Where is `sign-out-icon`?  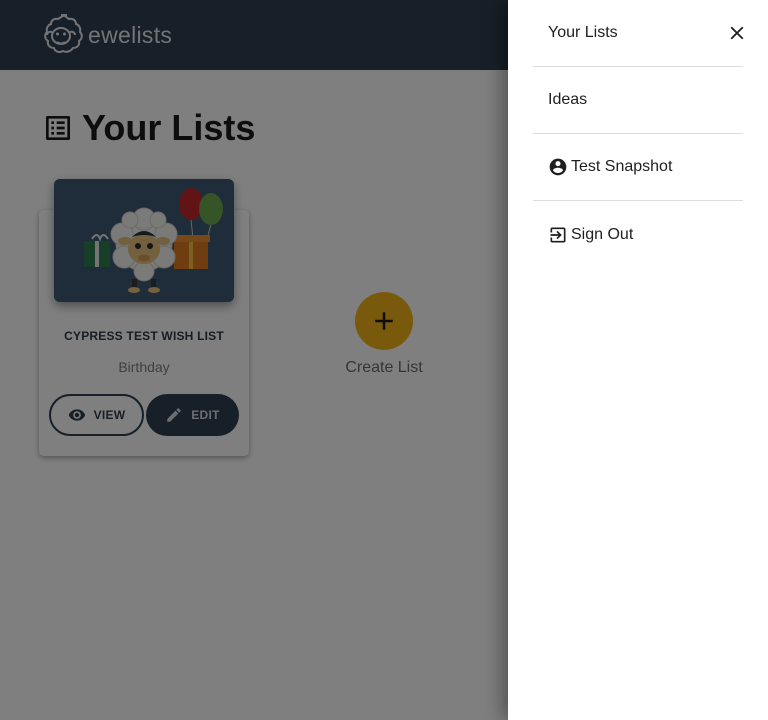
sign-out-icon is located at coordinates (558, 234).